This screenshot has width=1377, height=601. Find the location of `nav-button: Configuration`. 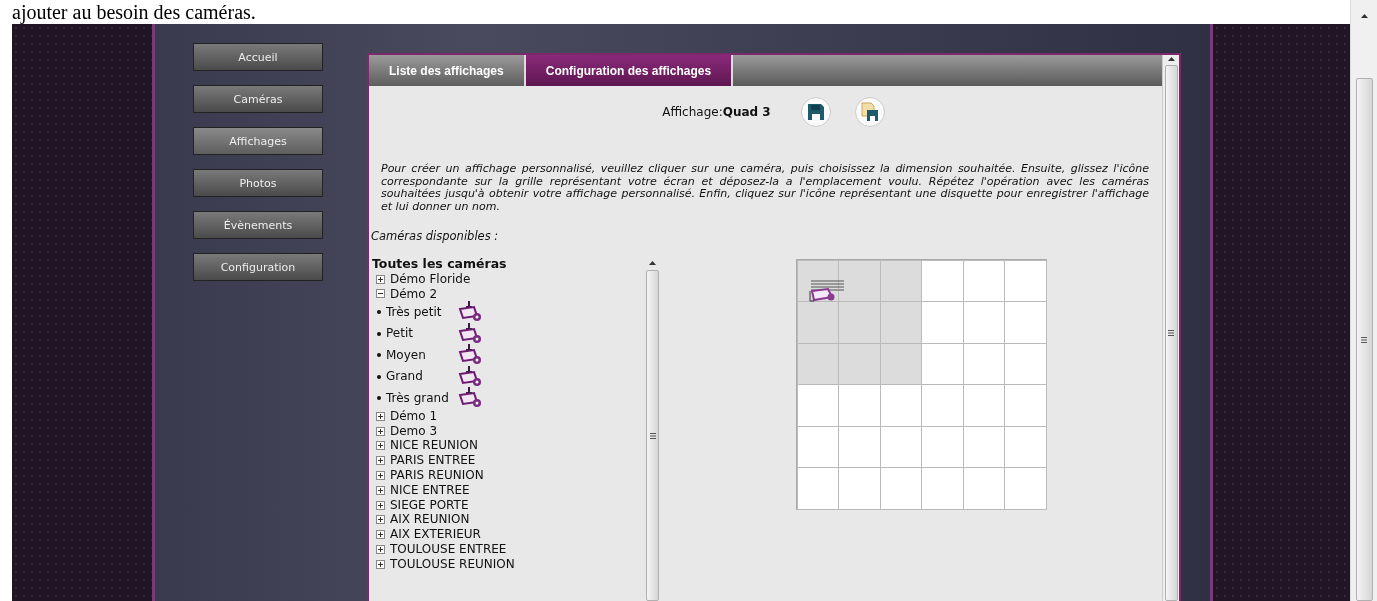

nav-button: Configuration is located at coordinates (258, 267).